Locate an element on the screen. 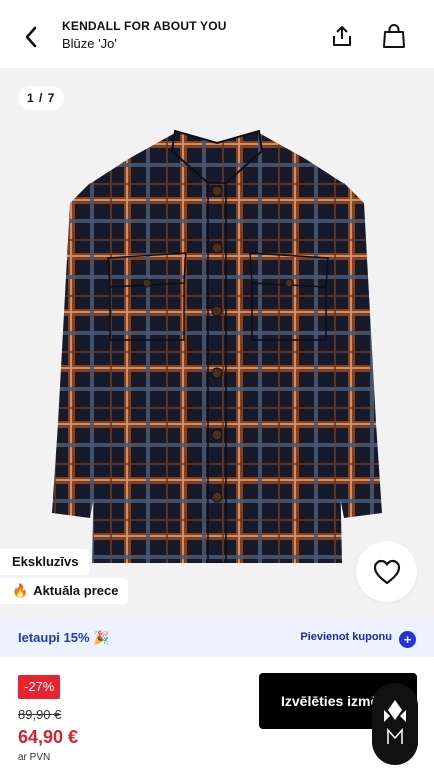 This screenshot has width=434, height=768. add-coupon-plus-icon: + is located at coordinates (407, 639).